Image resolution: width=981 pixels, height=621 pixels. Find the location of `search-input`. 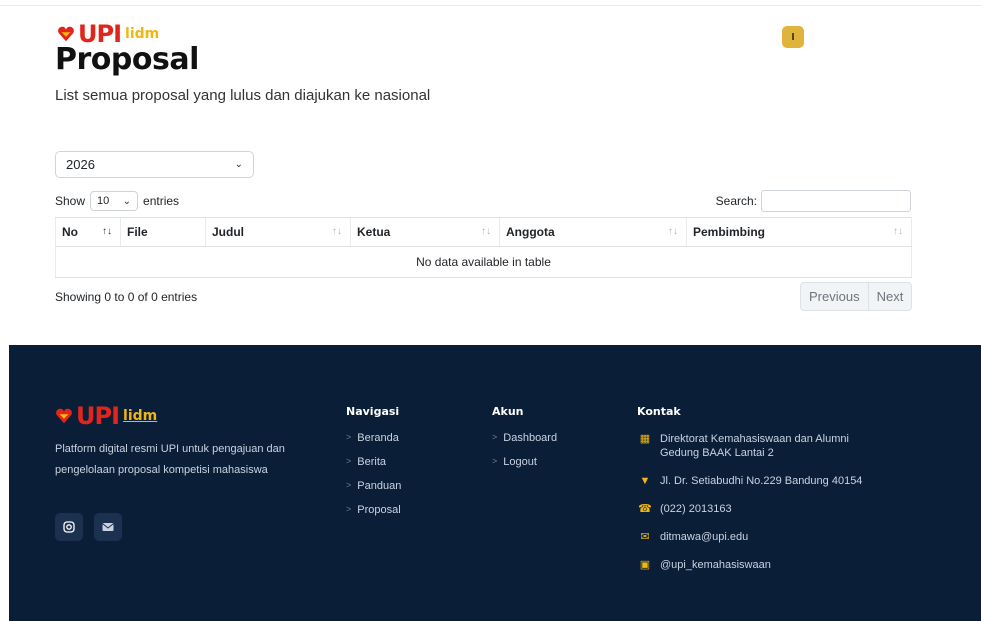

search-input is located at coordinates (836, 201).